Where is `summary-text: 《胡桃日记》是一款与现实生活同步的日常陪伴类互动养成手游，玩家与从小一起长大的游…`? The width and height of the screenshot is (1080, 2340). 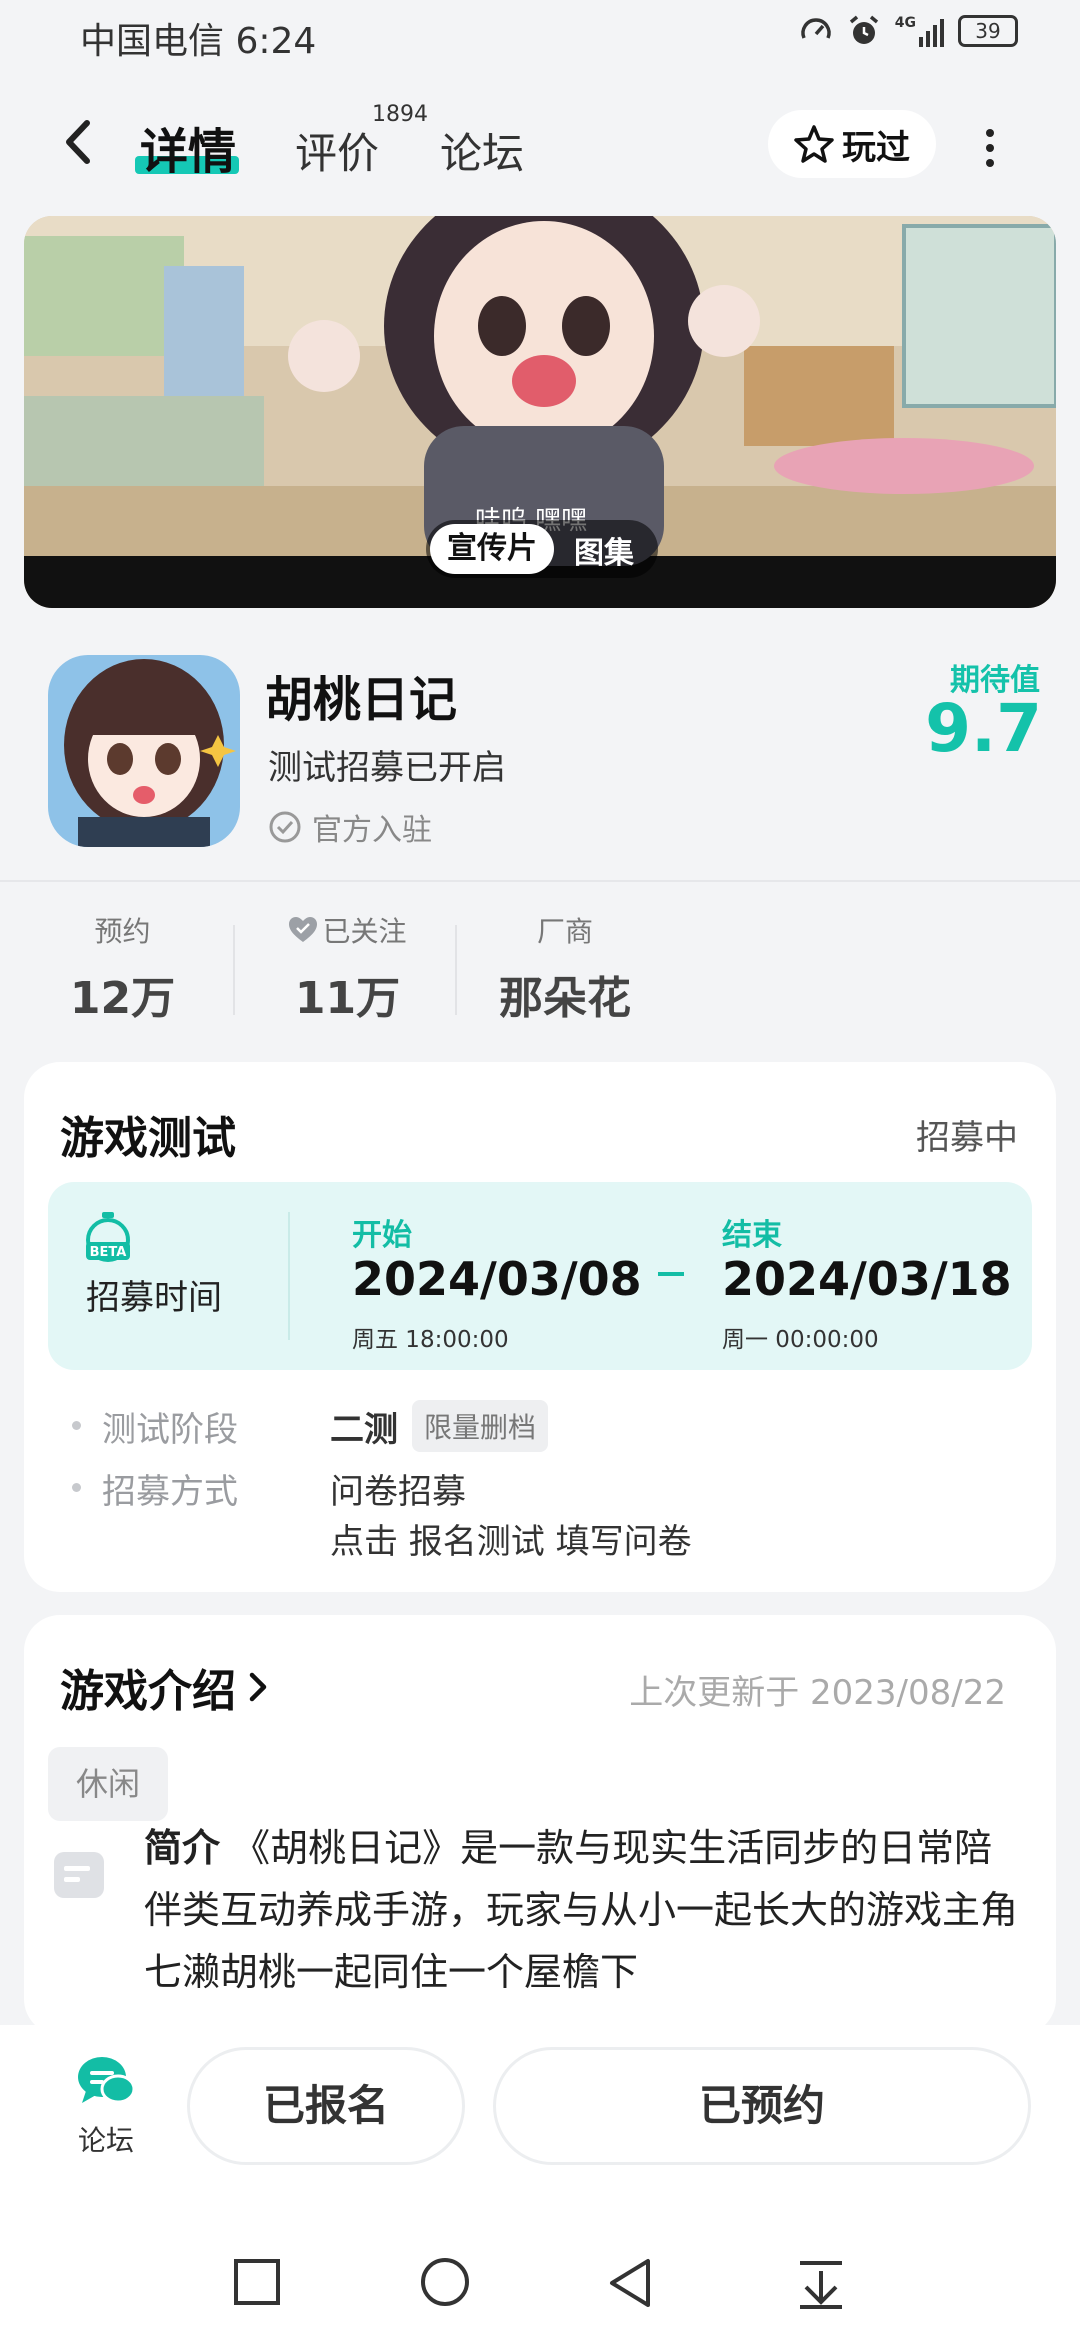 summary-text: 《胡桃日记》是一款与现实生活同步的日常陪伴类互动养成手游，玩家与从小一起长大的游… is located at coordinates (581, 1910).